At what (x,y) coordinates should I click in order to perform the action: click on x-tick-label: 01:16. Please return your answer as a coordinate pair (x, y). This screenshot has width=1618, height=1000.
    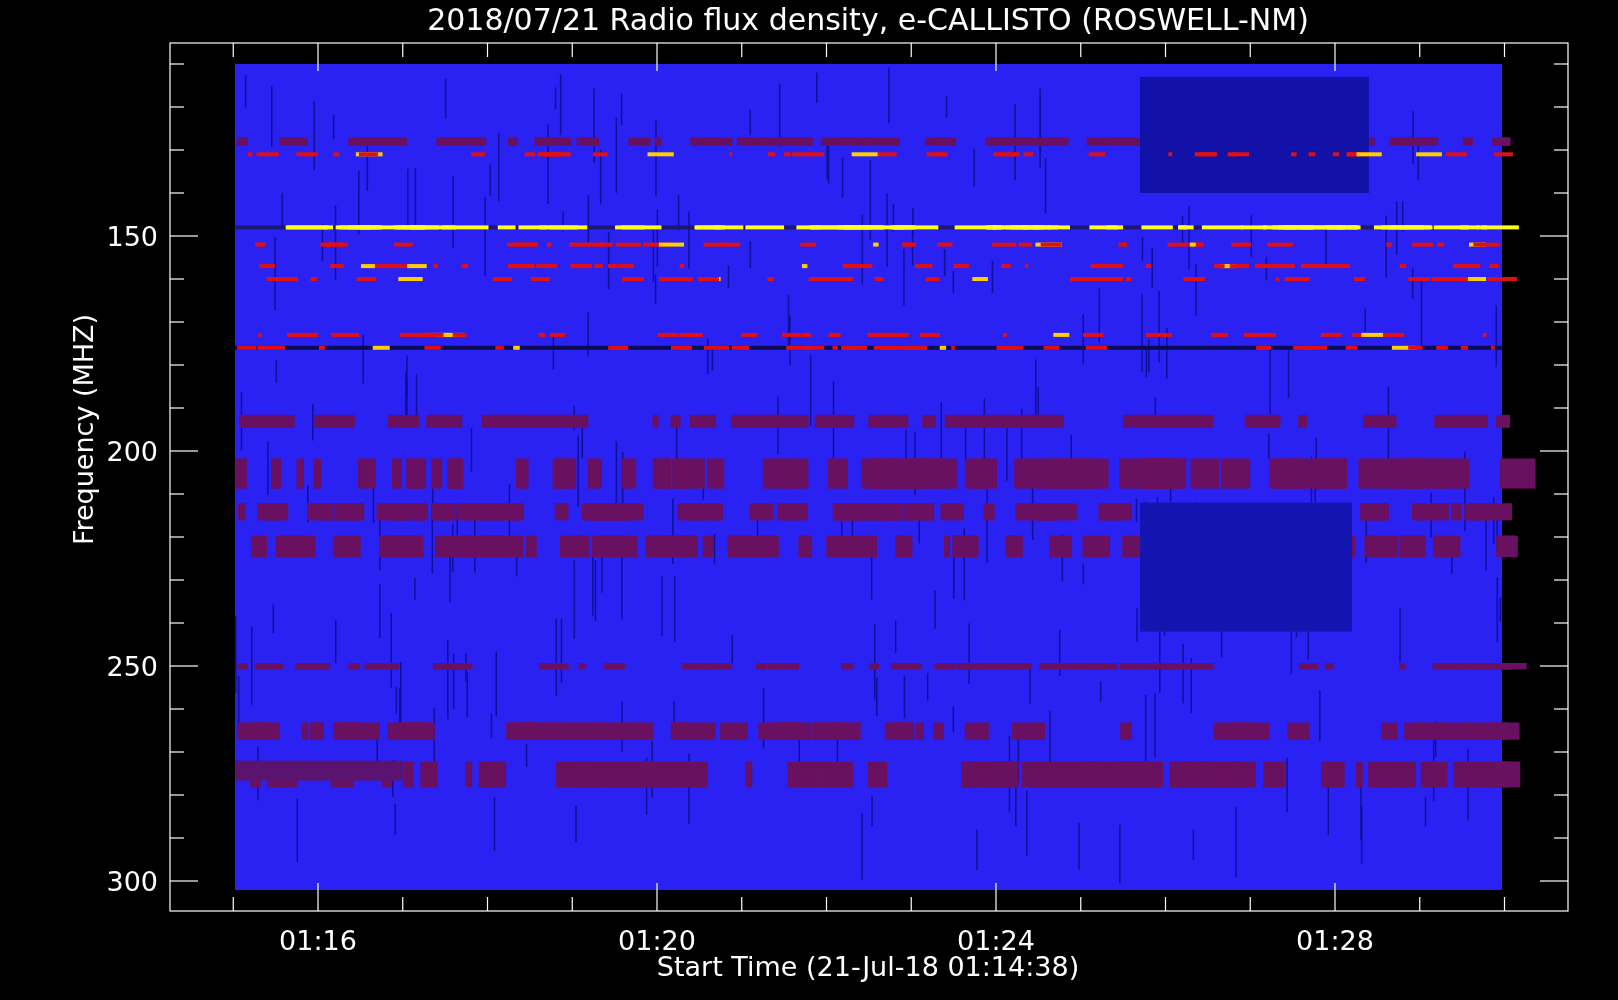
    Looking at the image, I should click on (318, 940).